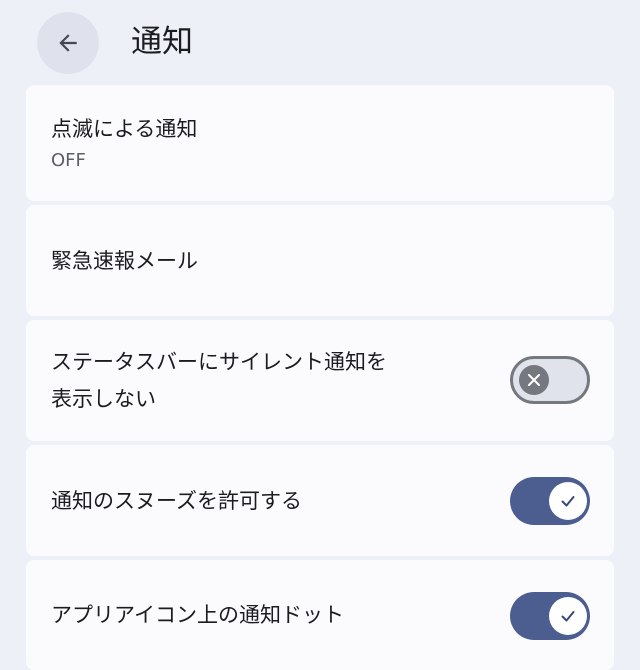 This screenshot has height=670, width=640. I want to click on setting-title: アプリアイコン上の通知ドット, so click(197, 615).